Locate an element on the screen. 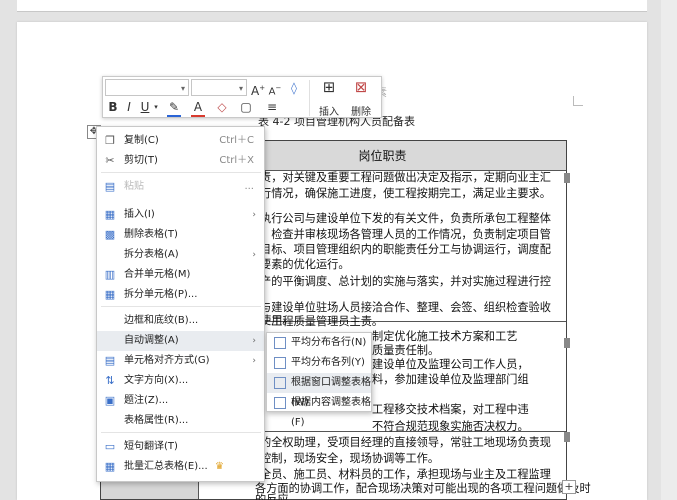  shrink-font-button: A− is located at coordinates (275, 88).